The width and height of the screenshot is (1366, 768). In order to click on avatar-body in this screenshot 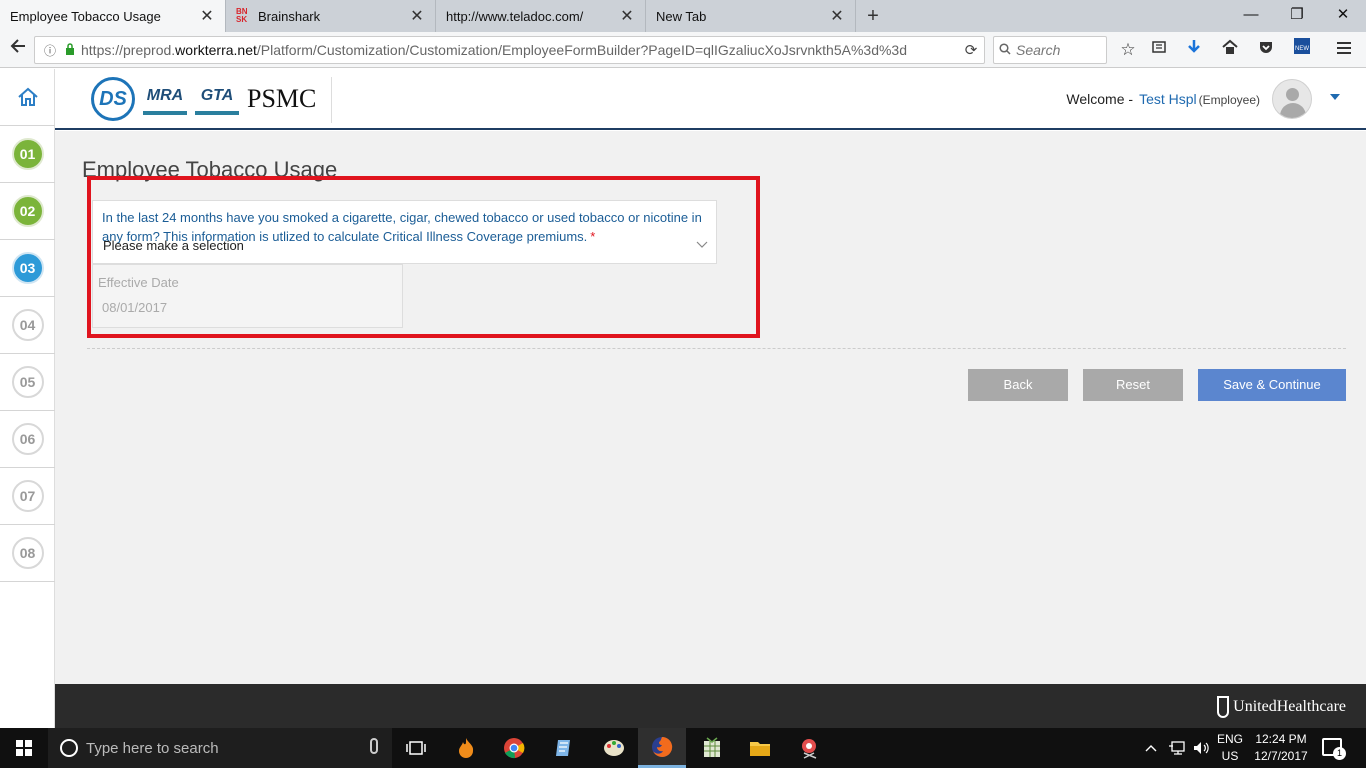, I will do `click(1293, 110)`.